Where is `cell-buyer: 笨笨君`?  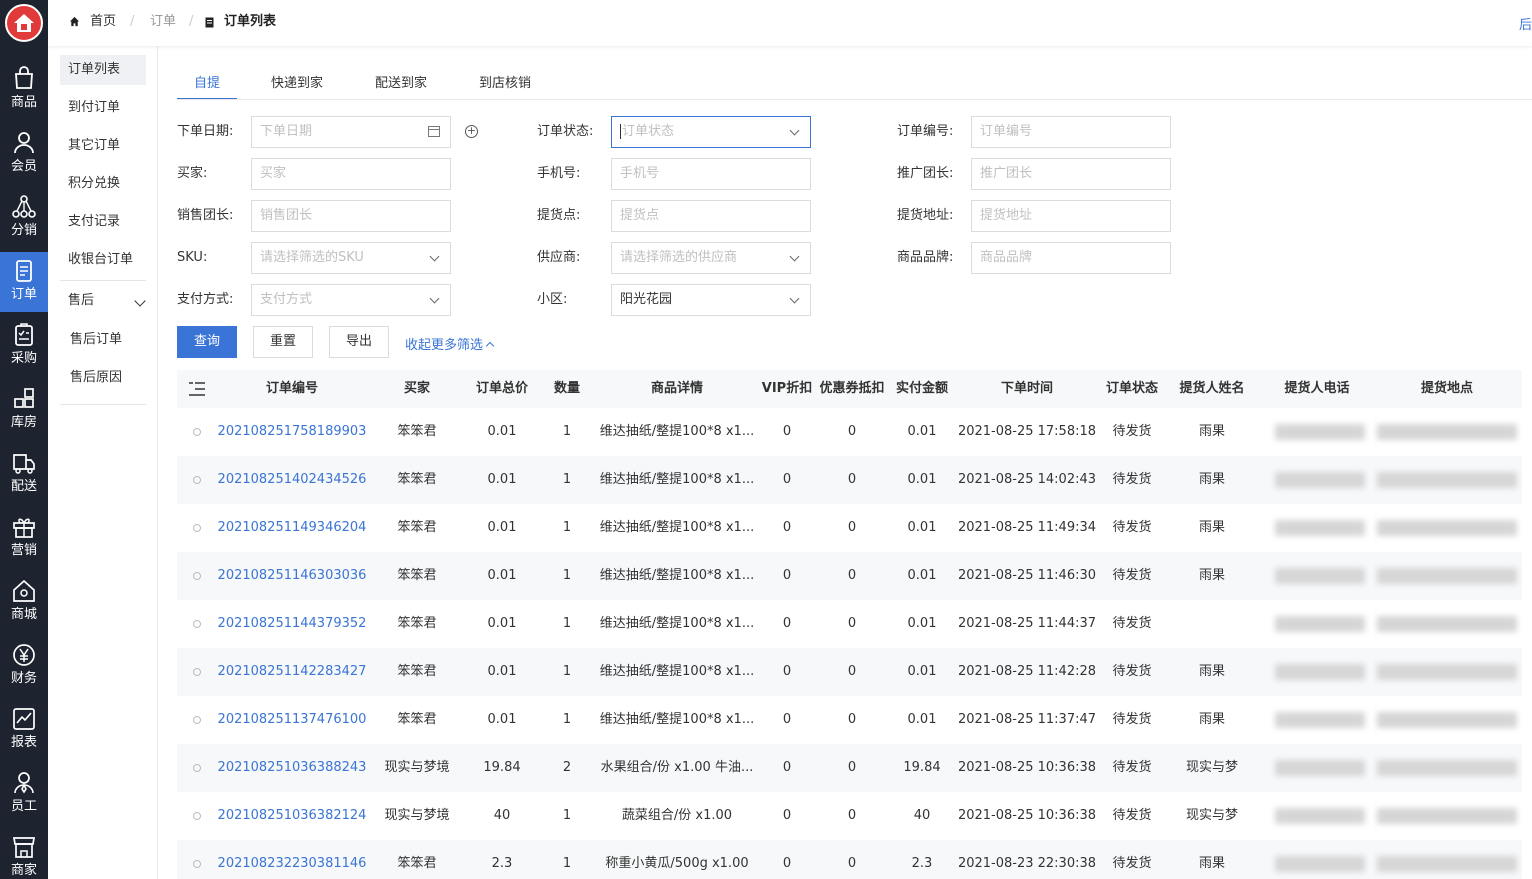
cell-buyer: 笨笨君 is located at coordinates (417, 575).